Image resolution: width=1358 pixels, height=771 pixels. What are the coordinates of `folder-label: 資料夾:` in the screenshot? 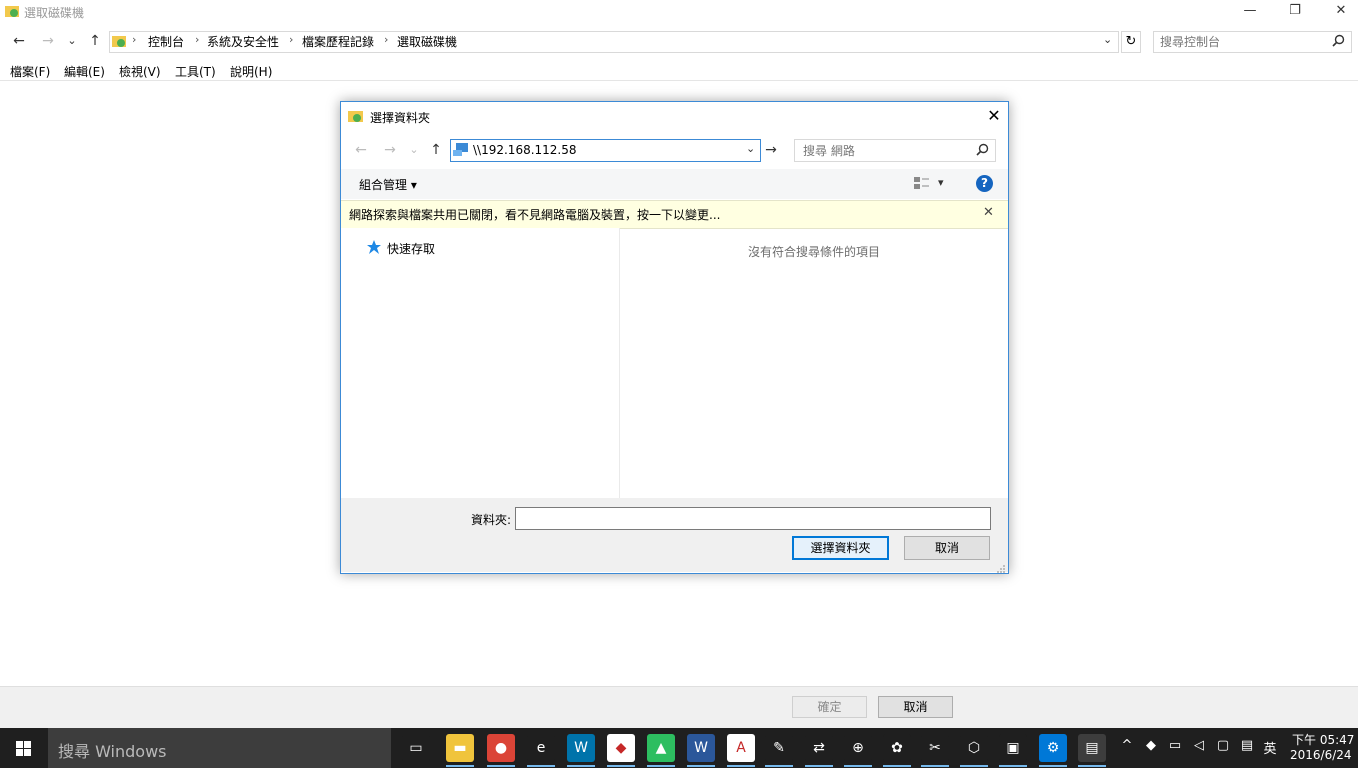 It's located at (491, 520).